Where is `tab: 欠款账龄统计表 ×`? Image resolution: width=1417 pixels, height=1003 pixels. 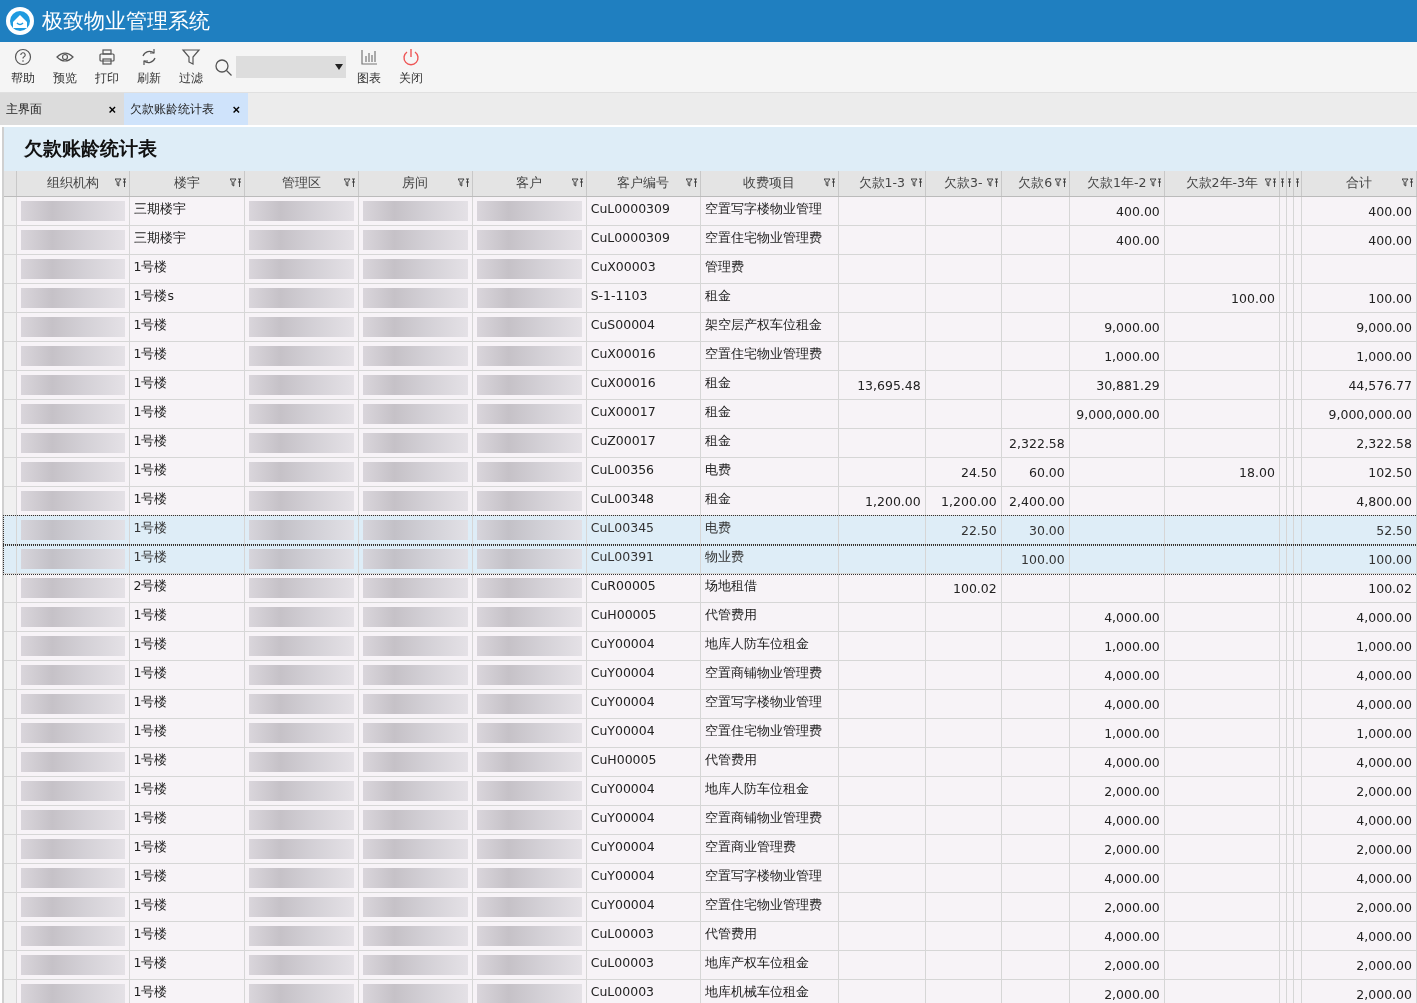
tab: 欠款账龄统计表 × is located at coordinates (186, 109).